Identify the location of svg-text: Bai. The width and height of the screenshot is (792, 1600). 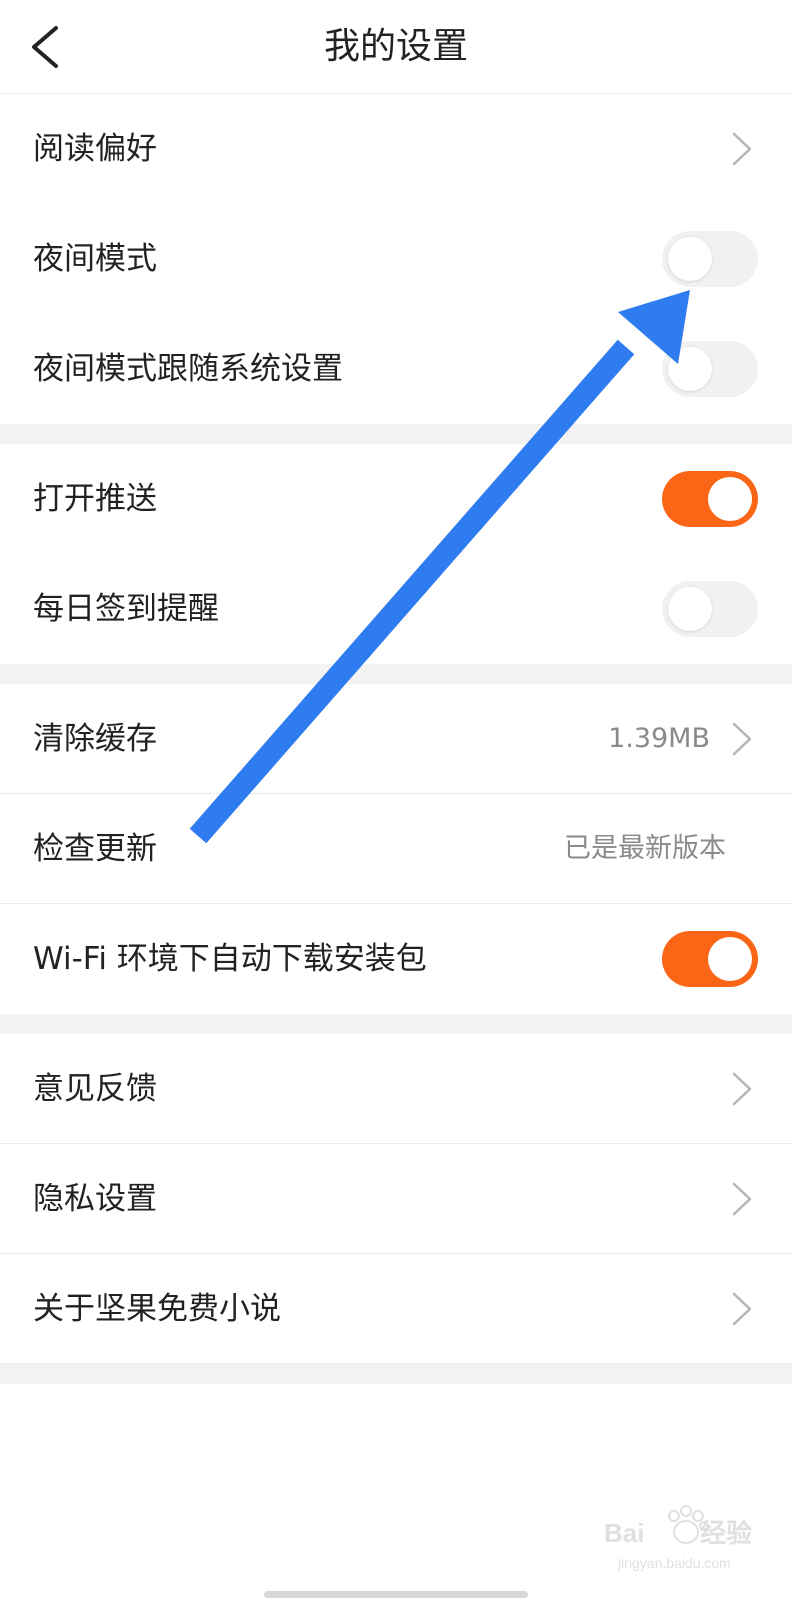
(624, 1533).